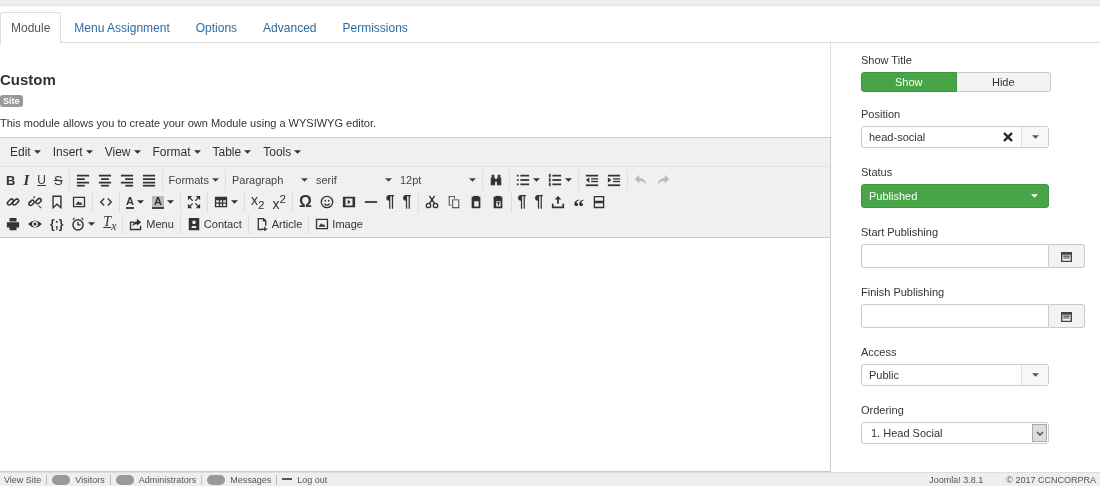  What do you see at coordinates (453, 202) in the screenshot?
I see `copy-icon` at bounding box center [453, 202].